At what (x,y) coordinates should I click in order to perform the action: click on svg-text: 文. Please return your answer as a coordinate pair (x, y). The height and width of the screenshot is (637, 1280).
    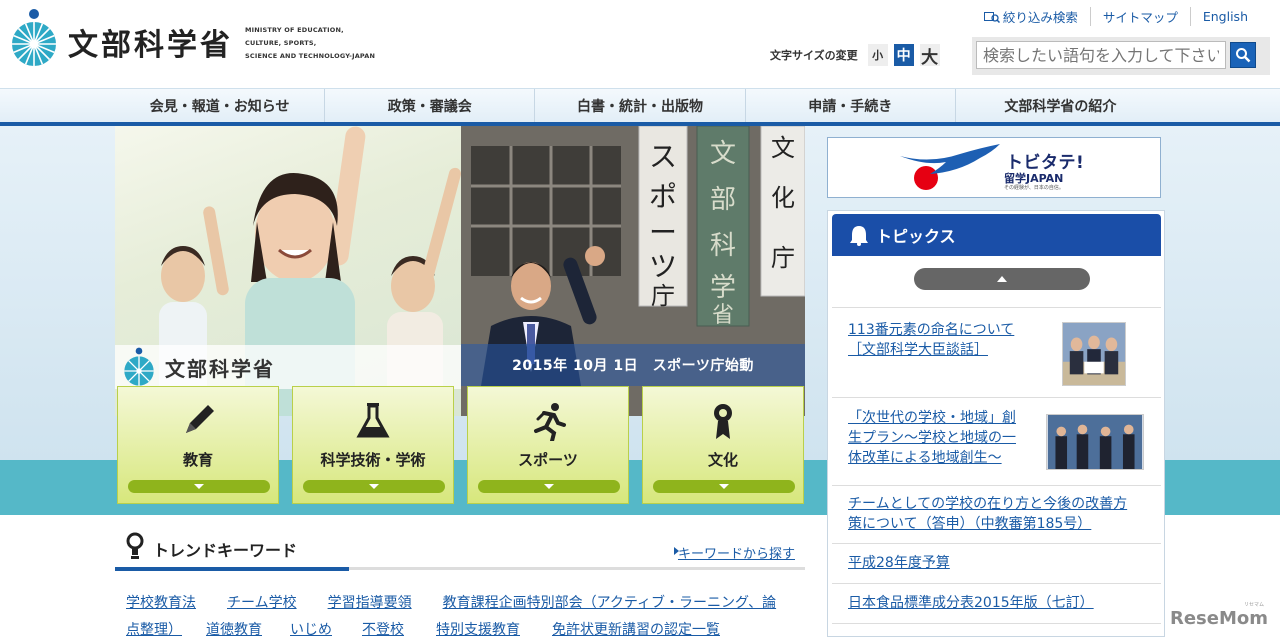
    Looking at the image, I should click on (783, 148).